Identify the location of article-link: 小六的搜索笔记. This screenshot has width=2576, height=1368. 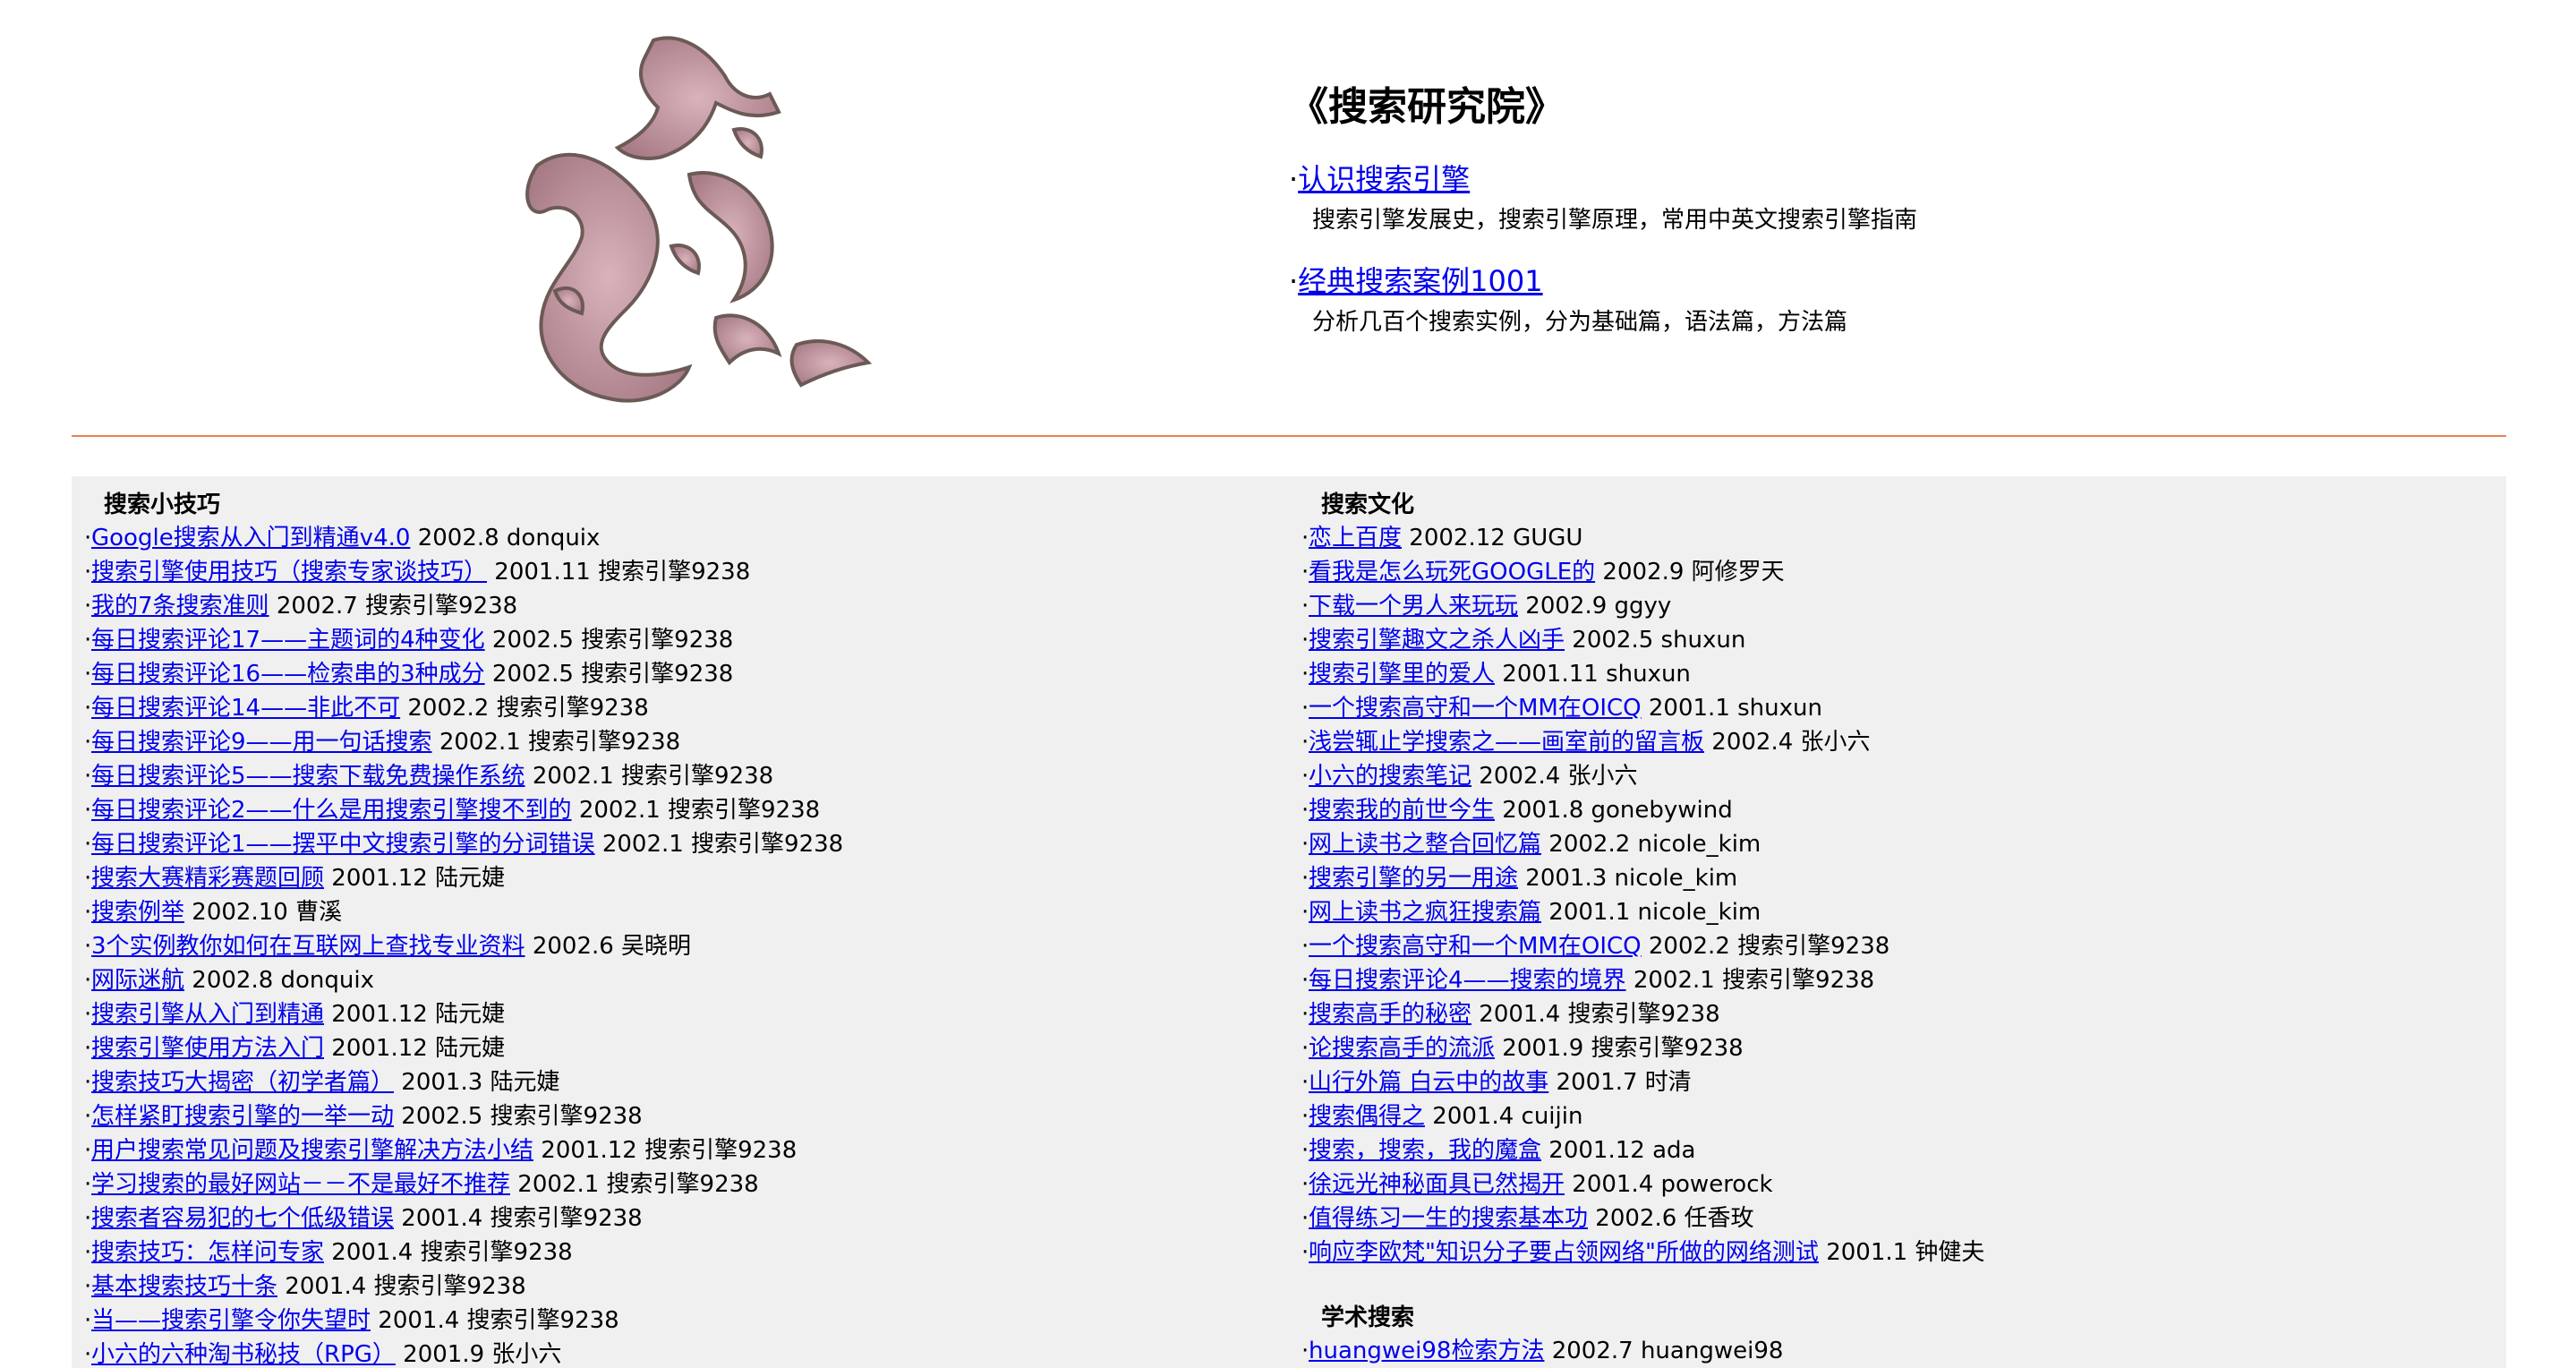
(1390, 776).